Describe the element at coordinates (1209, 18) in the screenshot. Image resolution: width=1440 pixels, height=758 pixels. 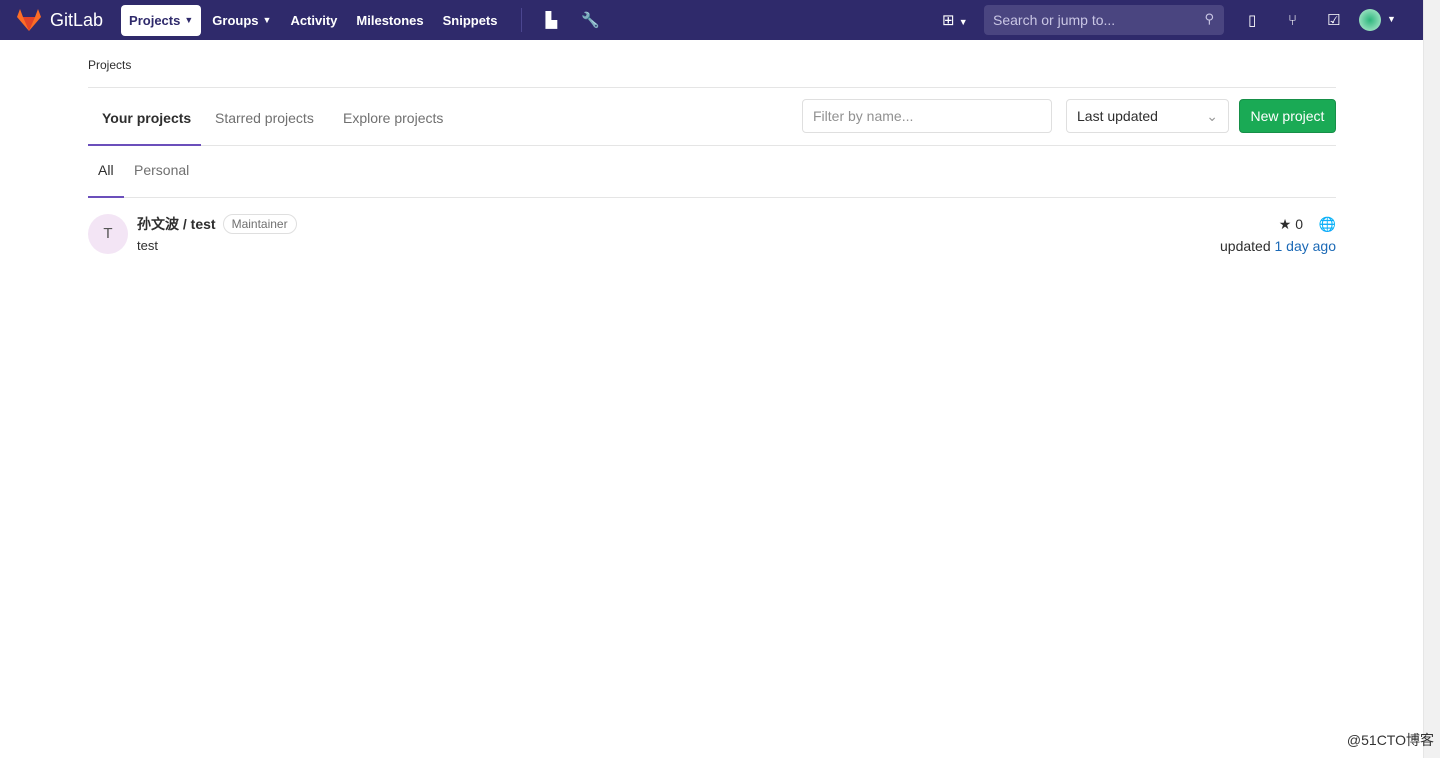
I see `search-icon: ⚲` at that location.